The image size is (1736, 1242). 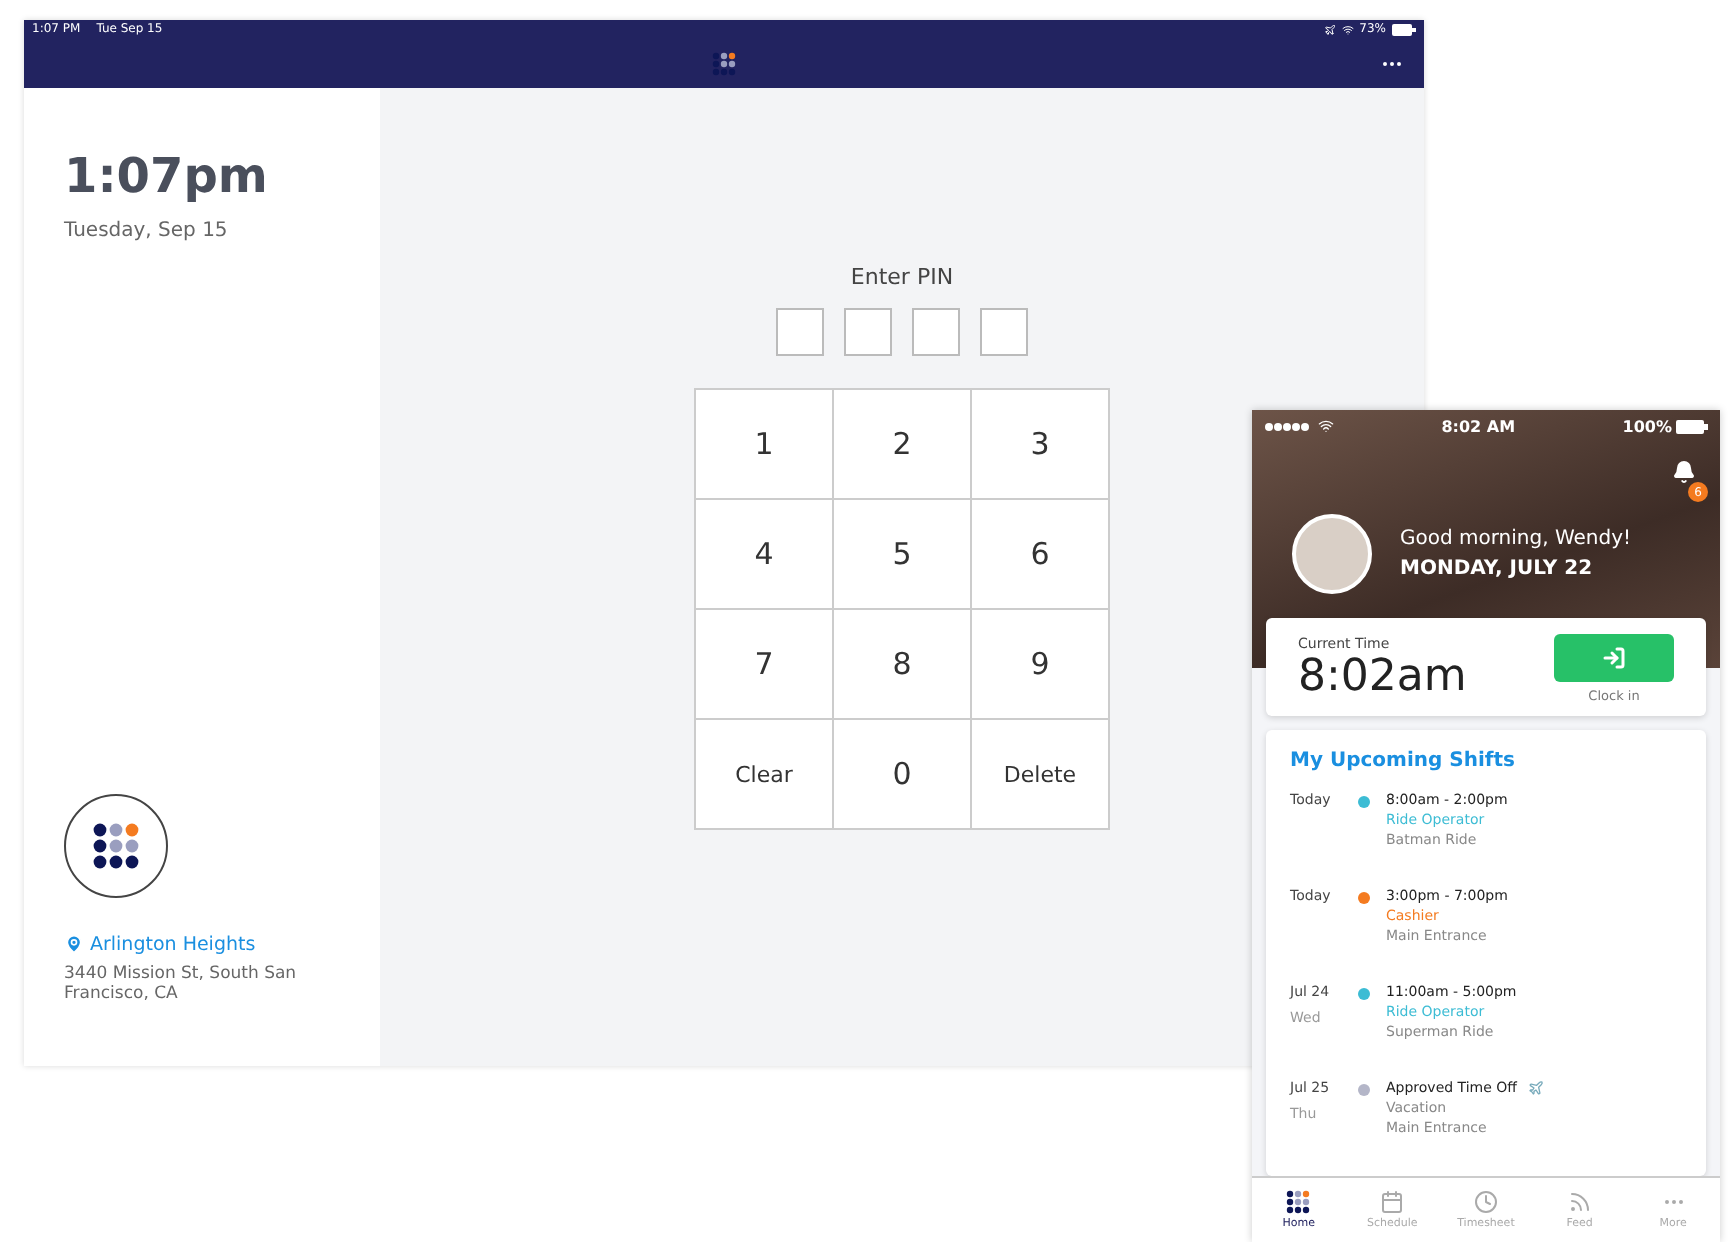 What do you see at coordinates (1040, 664) in the screenshot?
I see `keypad-key: 9` at bounding box center [1040, 664].